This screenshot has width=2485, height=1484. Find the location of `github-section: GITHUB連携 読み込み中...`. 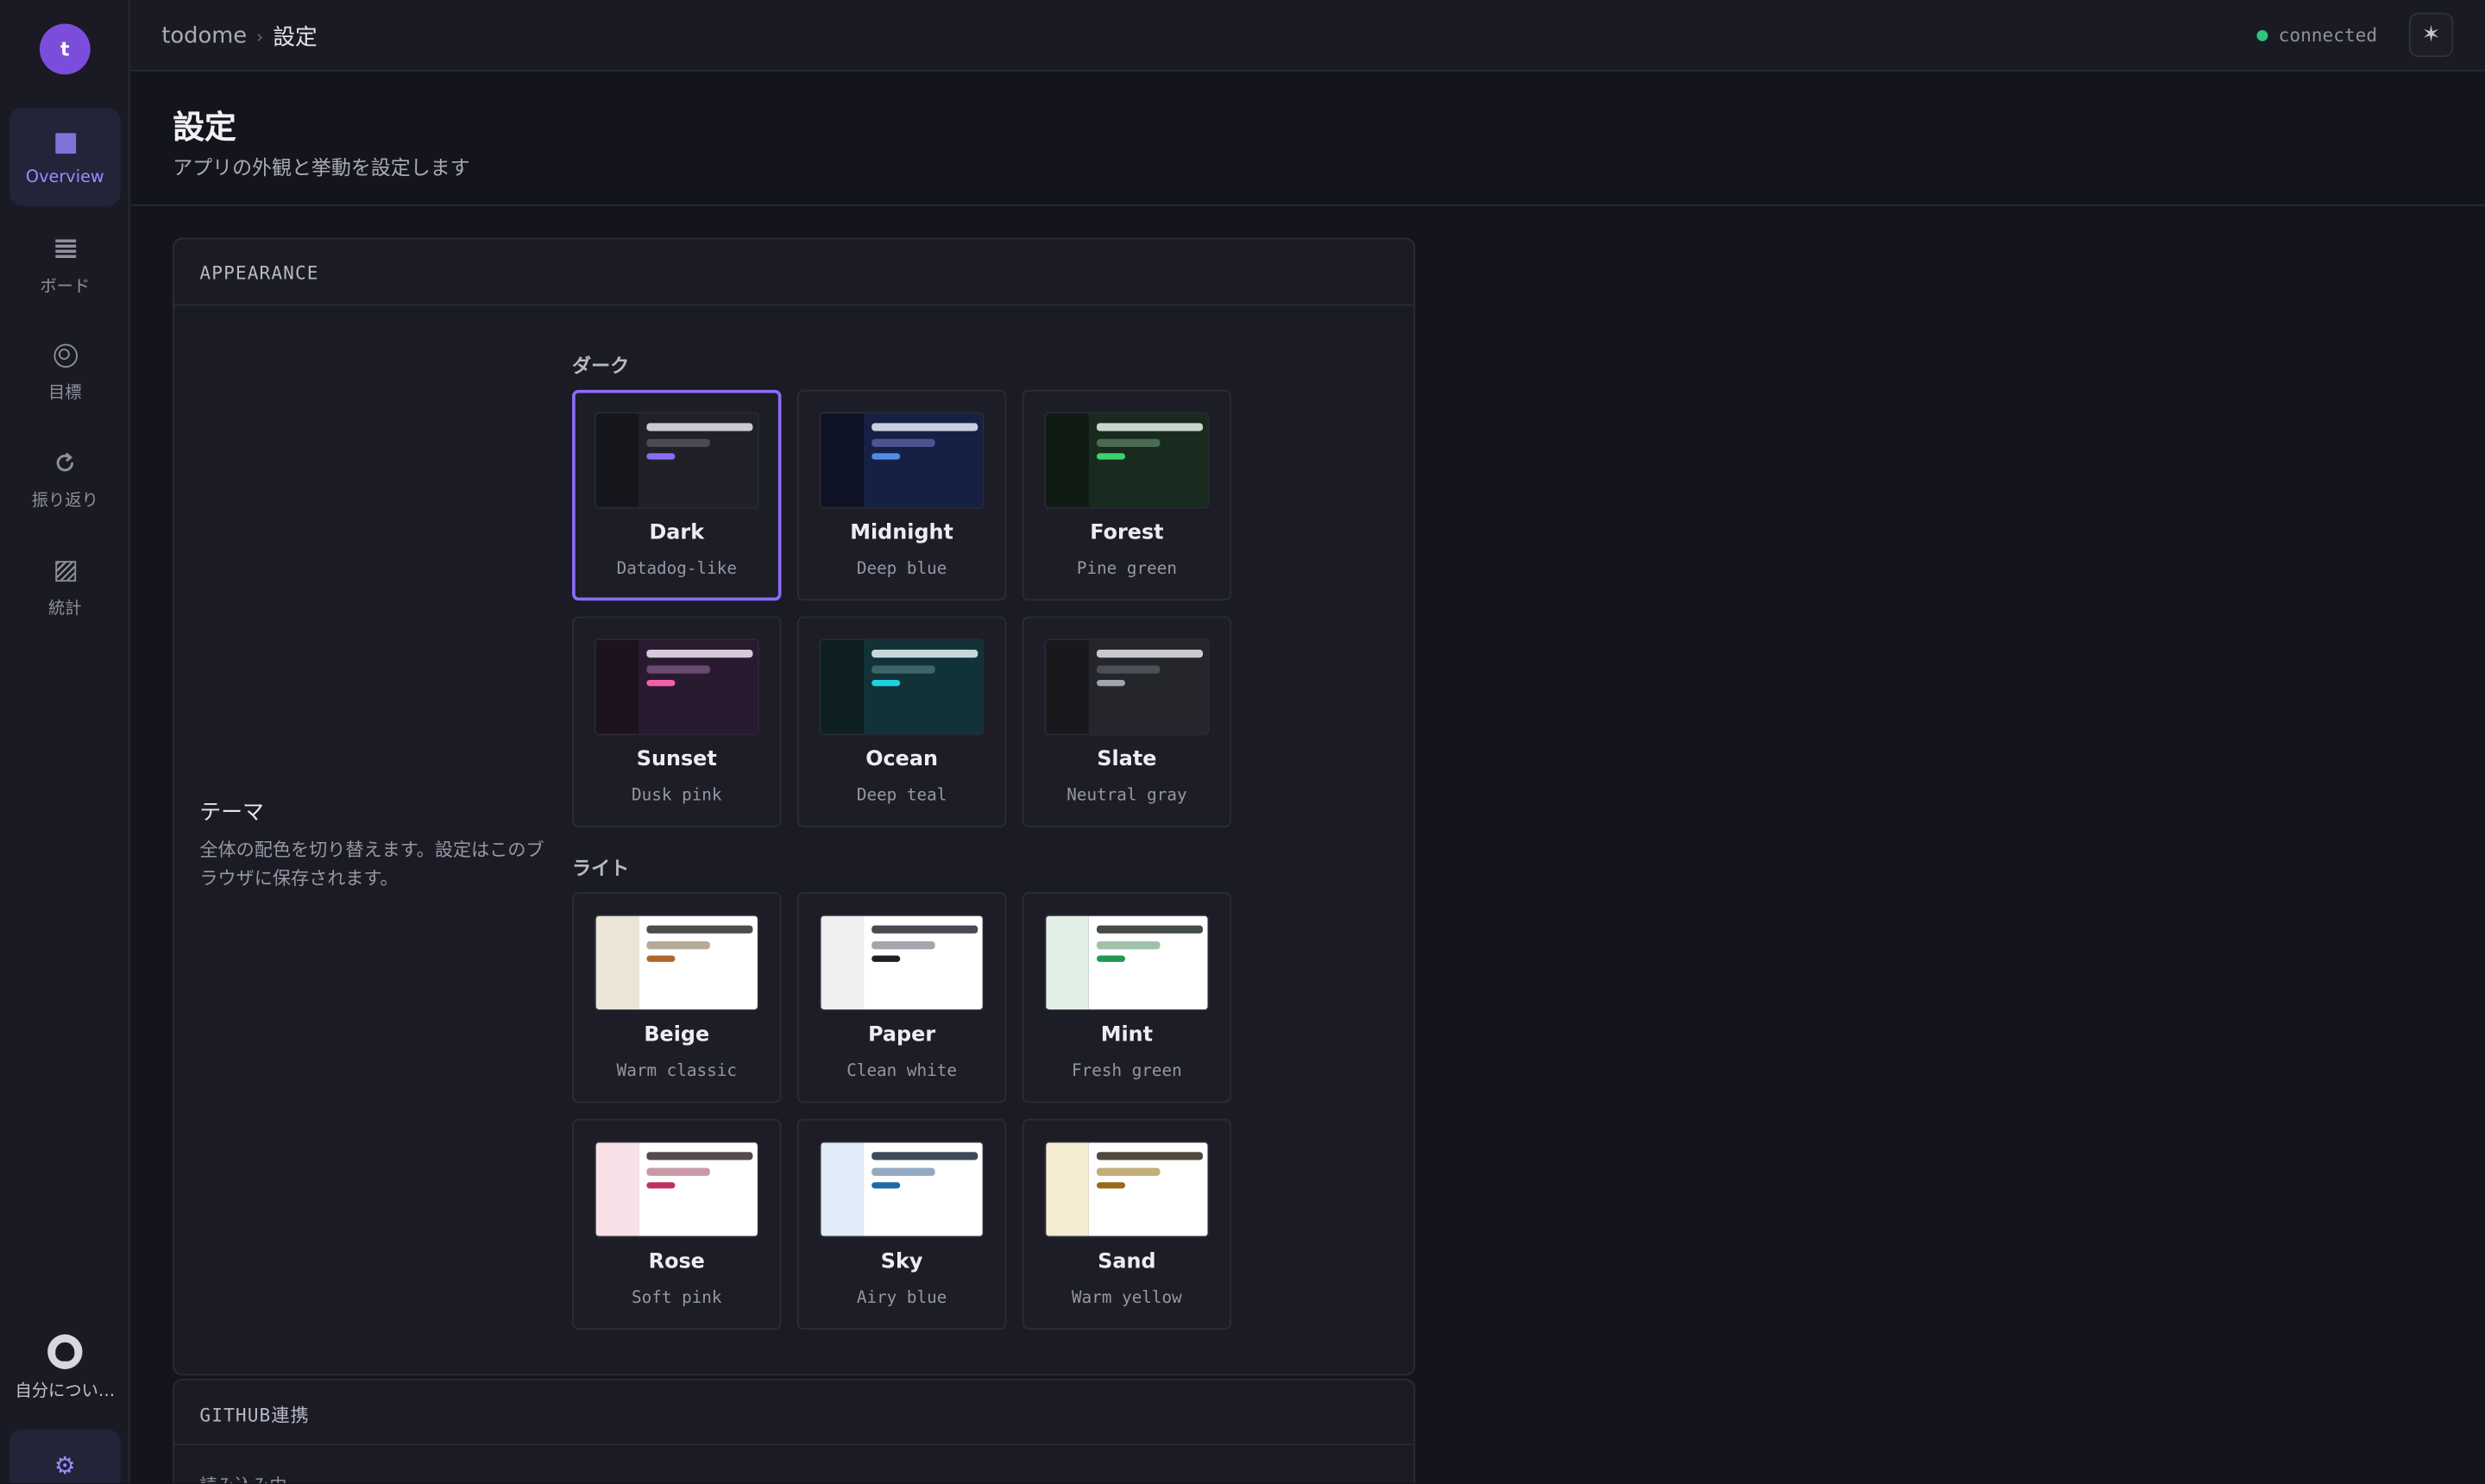

github-section: GITHUB連携 読み込み中... is located at coordinates (794, 1431).